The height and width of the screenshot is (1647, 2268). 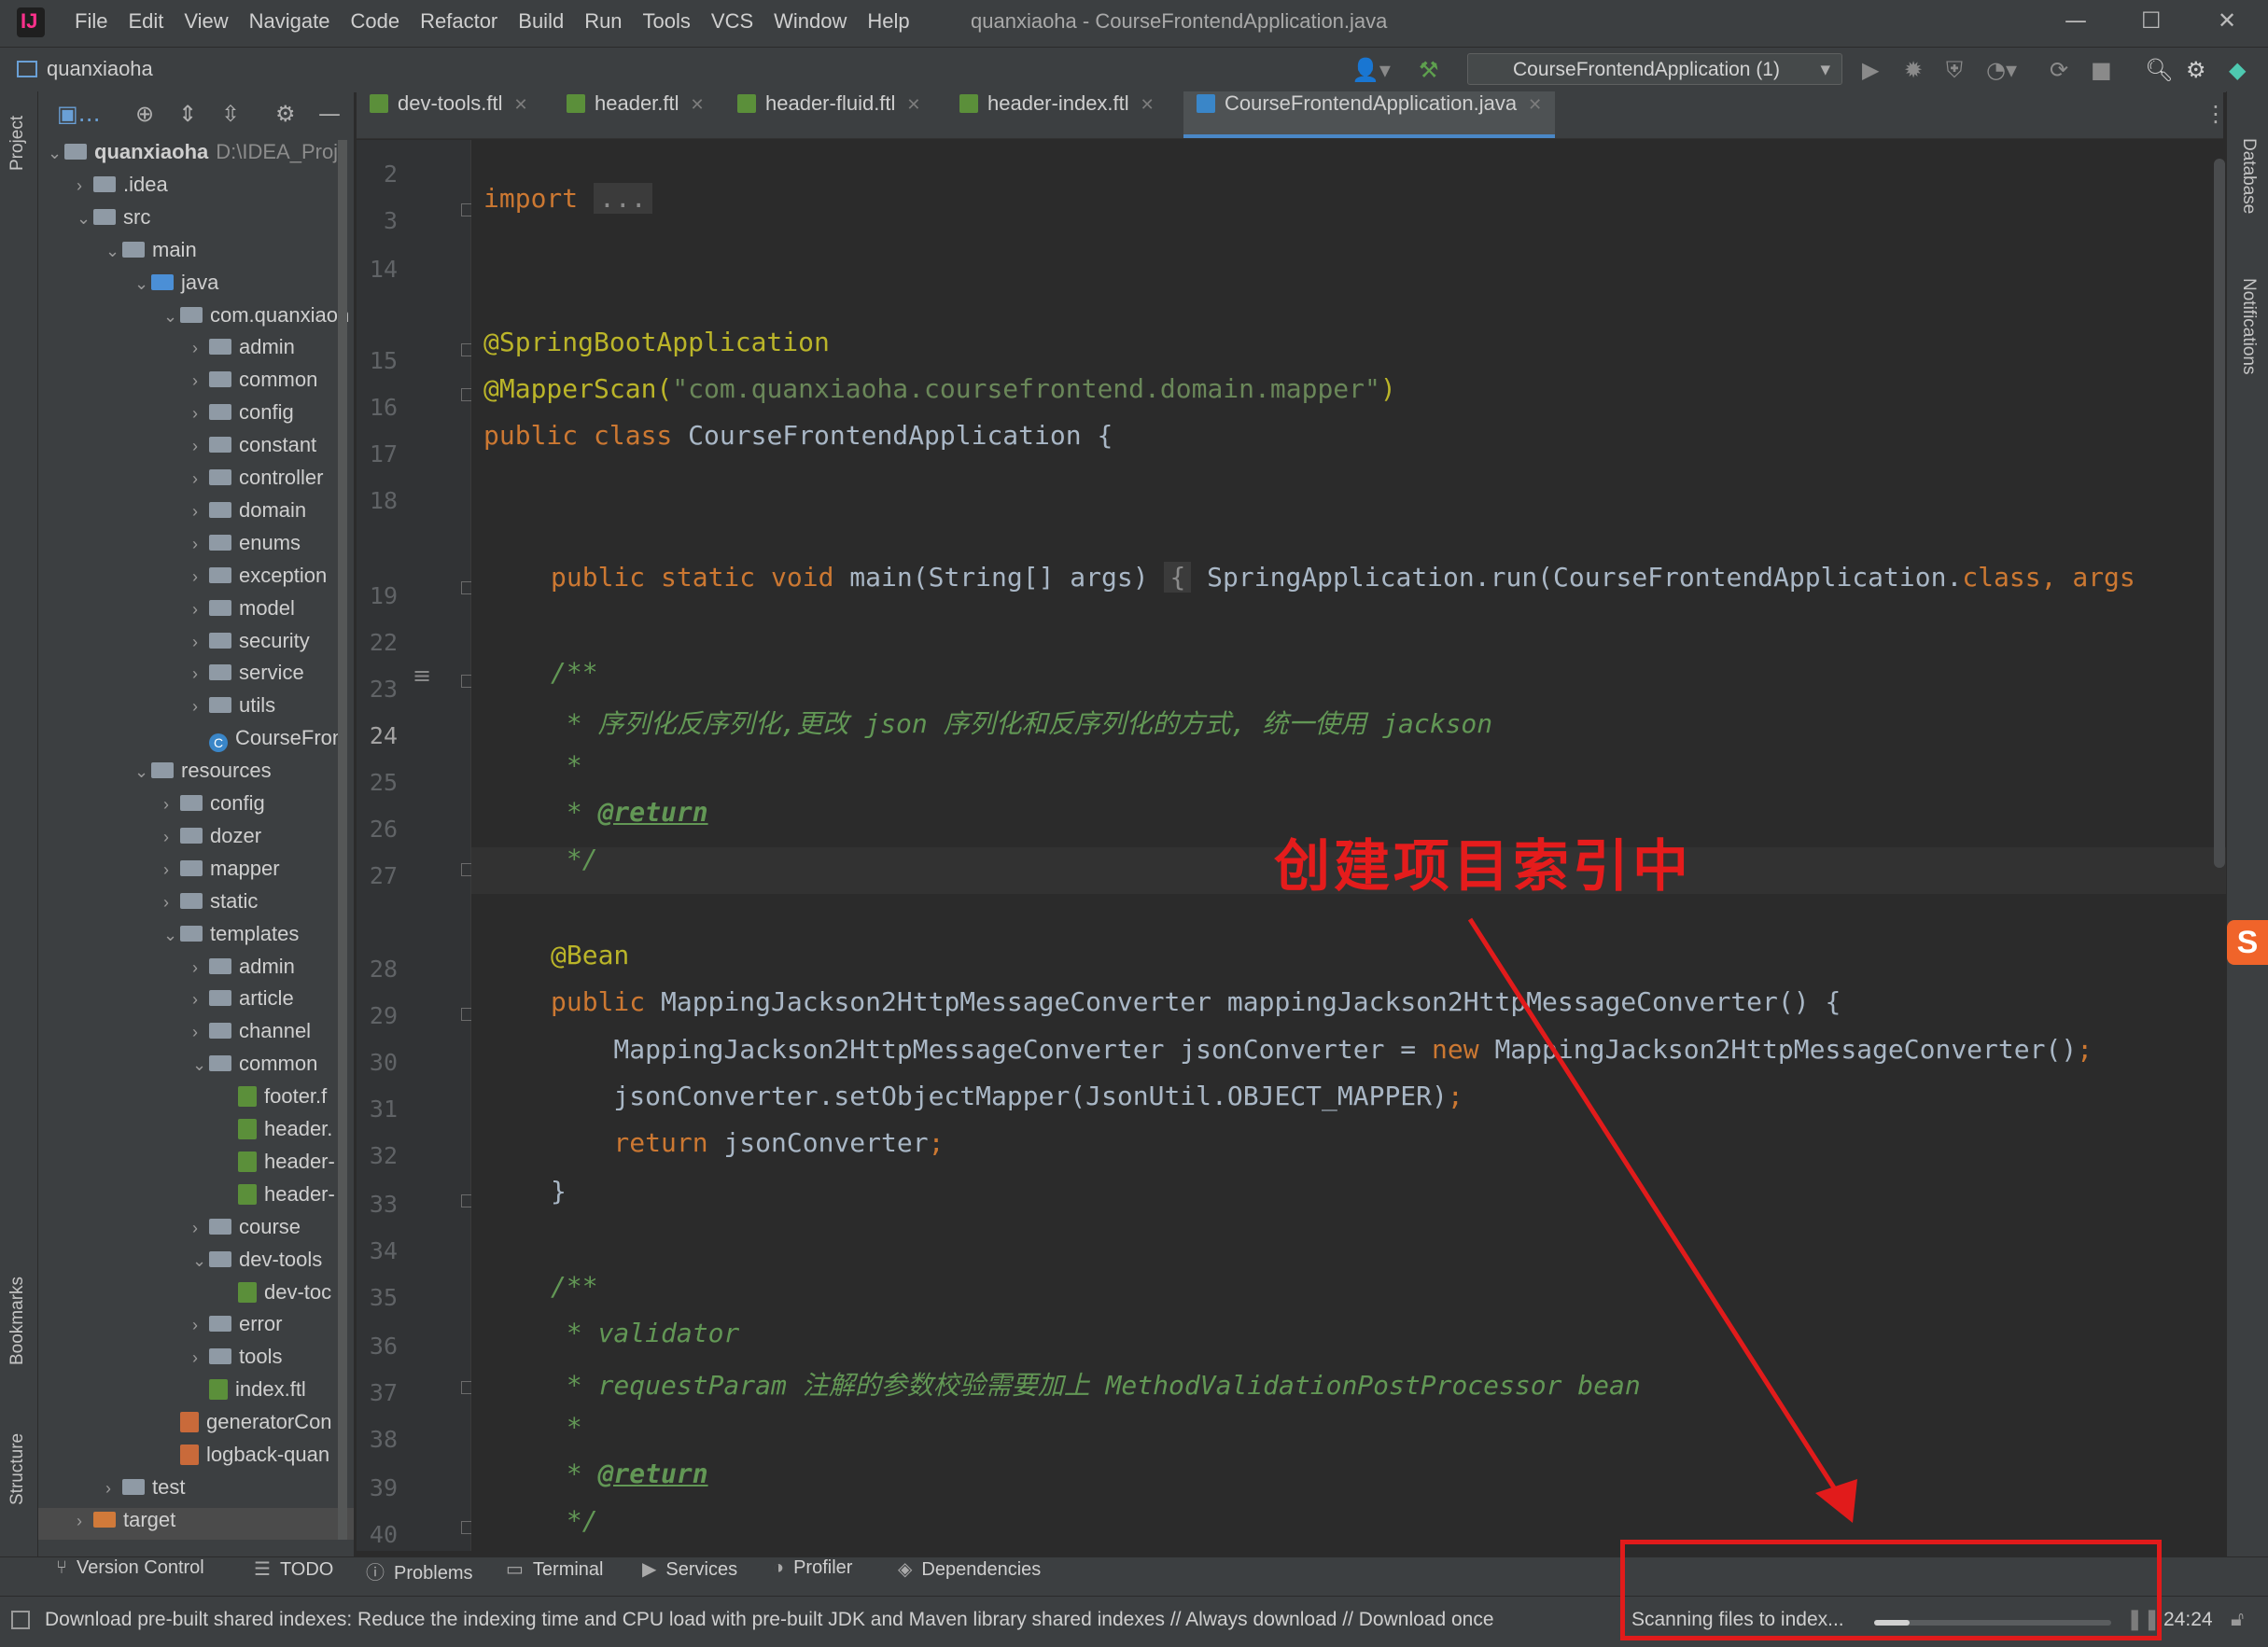 What do you see at coordinates (233, 709) in the screenshot?
I see `tree-item: › utils` at bounding box center [233, 709].